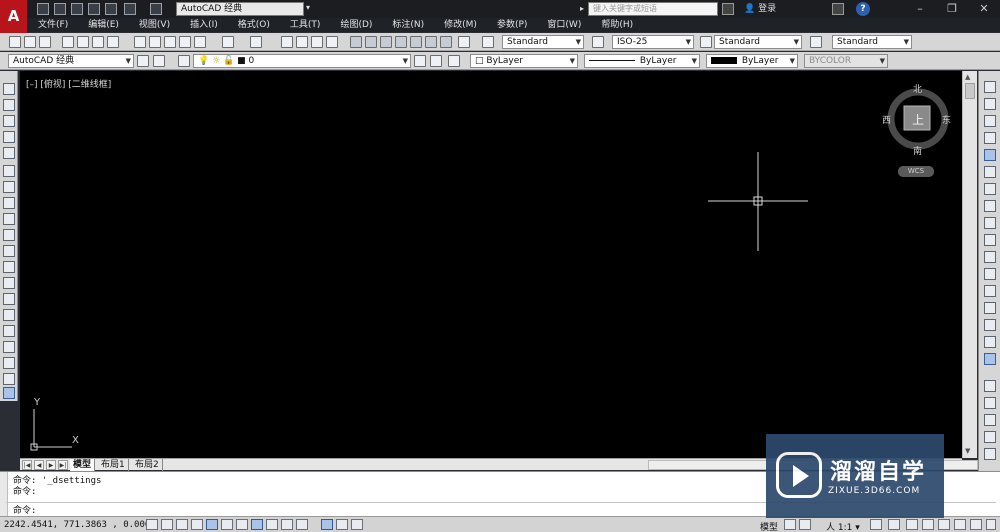 The height and width of the screenshot is (532, 1000). I want to click on model-space-button: 模型, so click(769, 526).